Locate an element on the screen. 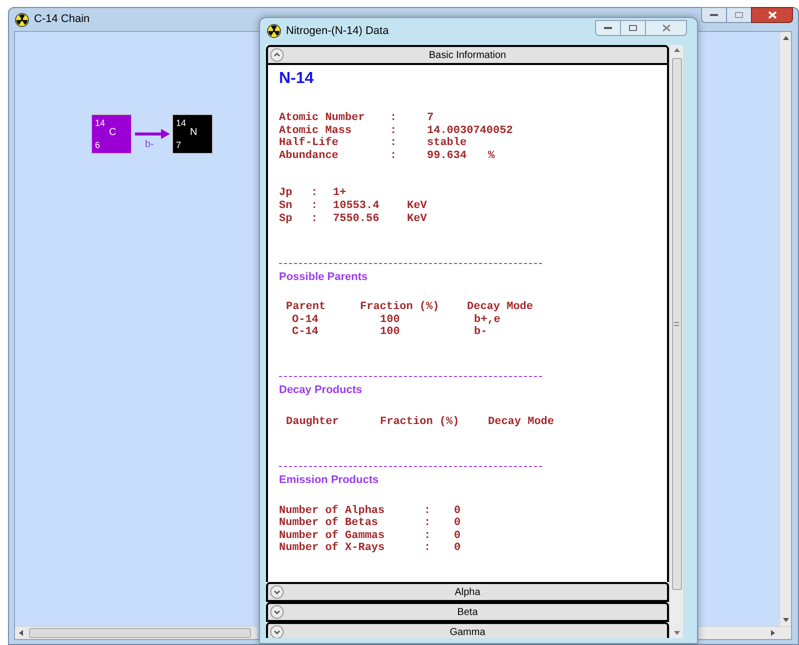 The width and height of the screenshot is (799, 645). field-label: Jp is located at coordinates (286, 193).